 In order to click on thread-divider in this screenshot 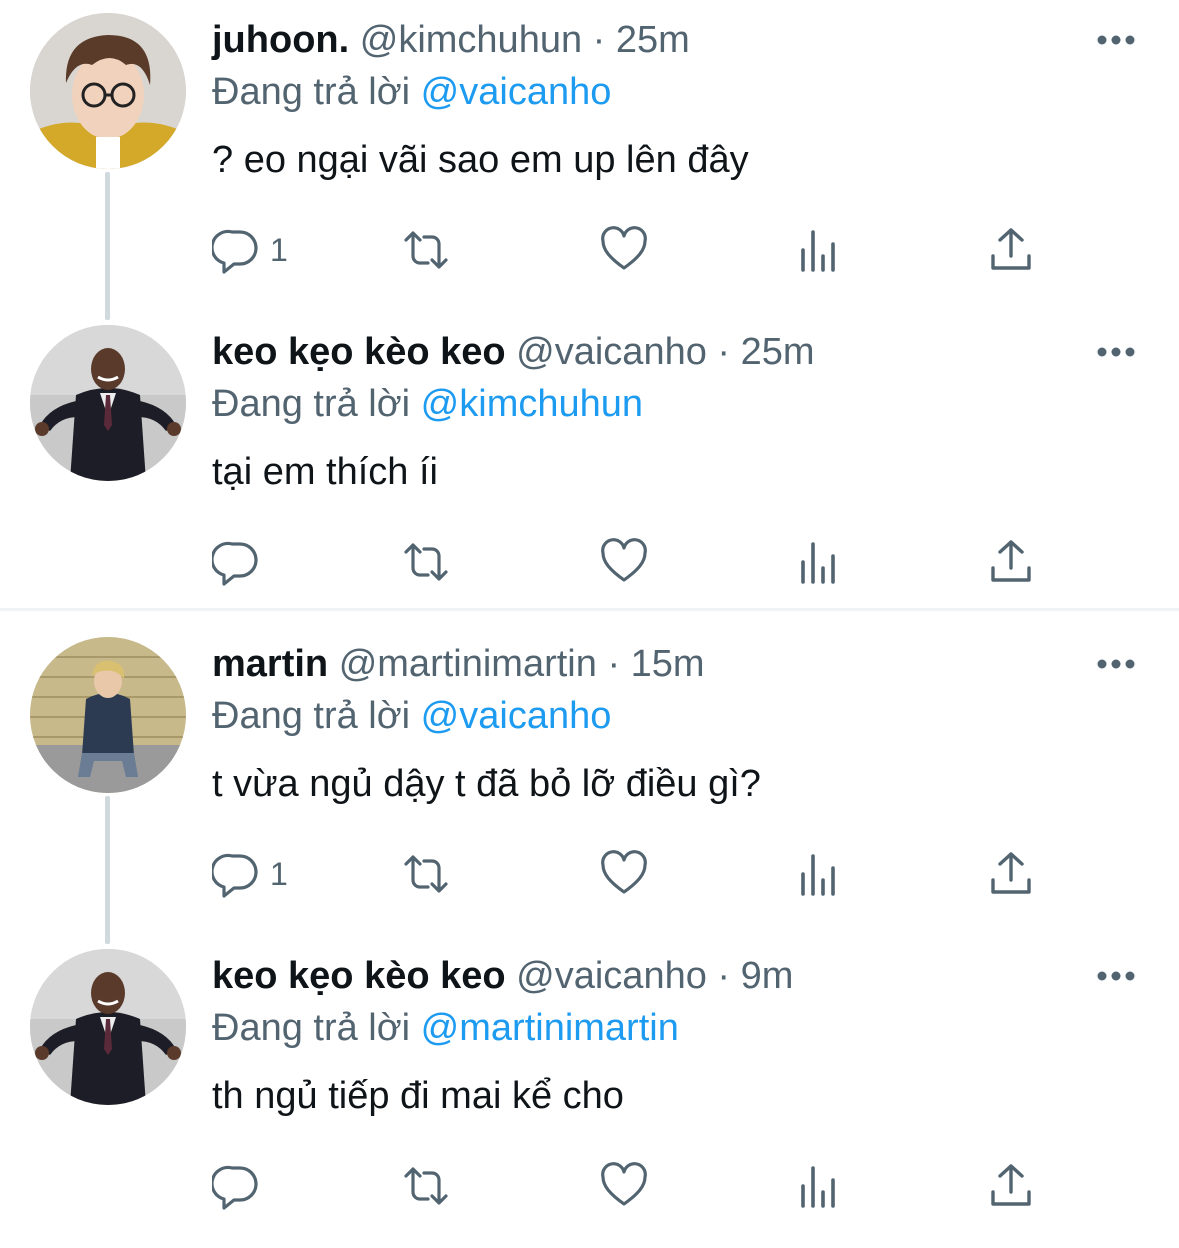, I will do `click(589, 609)`.